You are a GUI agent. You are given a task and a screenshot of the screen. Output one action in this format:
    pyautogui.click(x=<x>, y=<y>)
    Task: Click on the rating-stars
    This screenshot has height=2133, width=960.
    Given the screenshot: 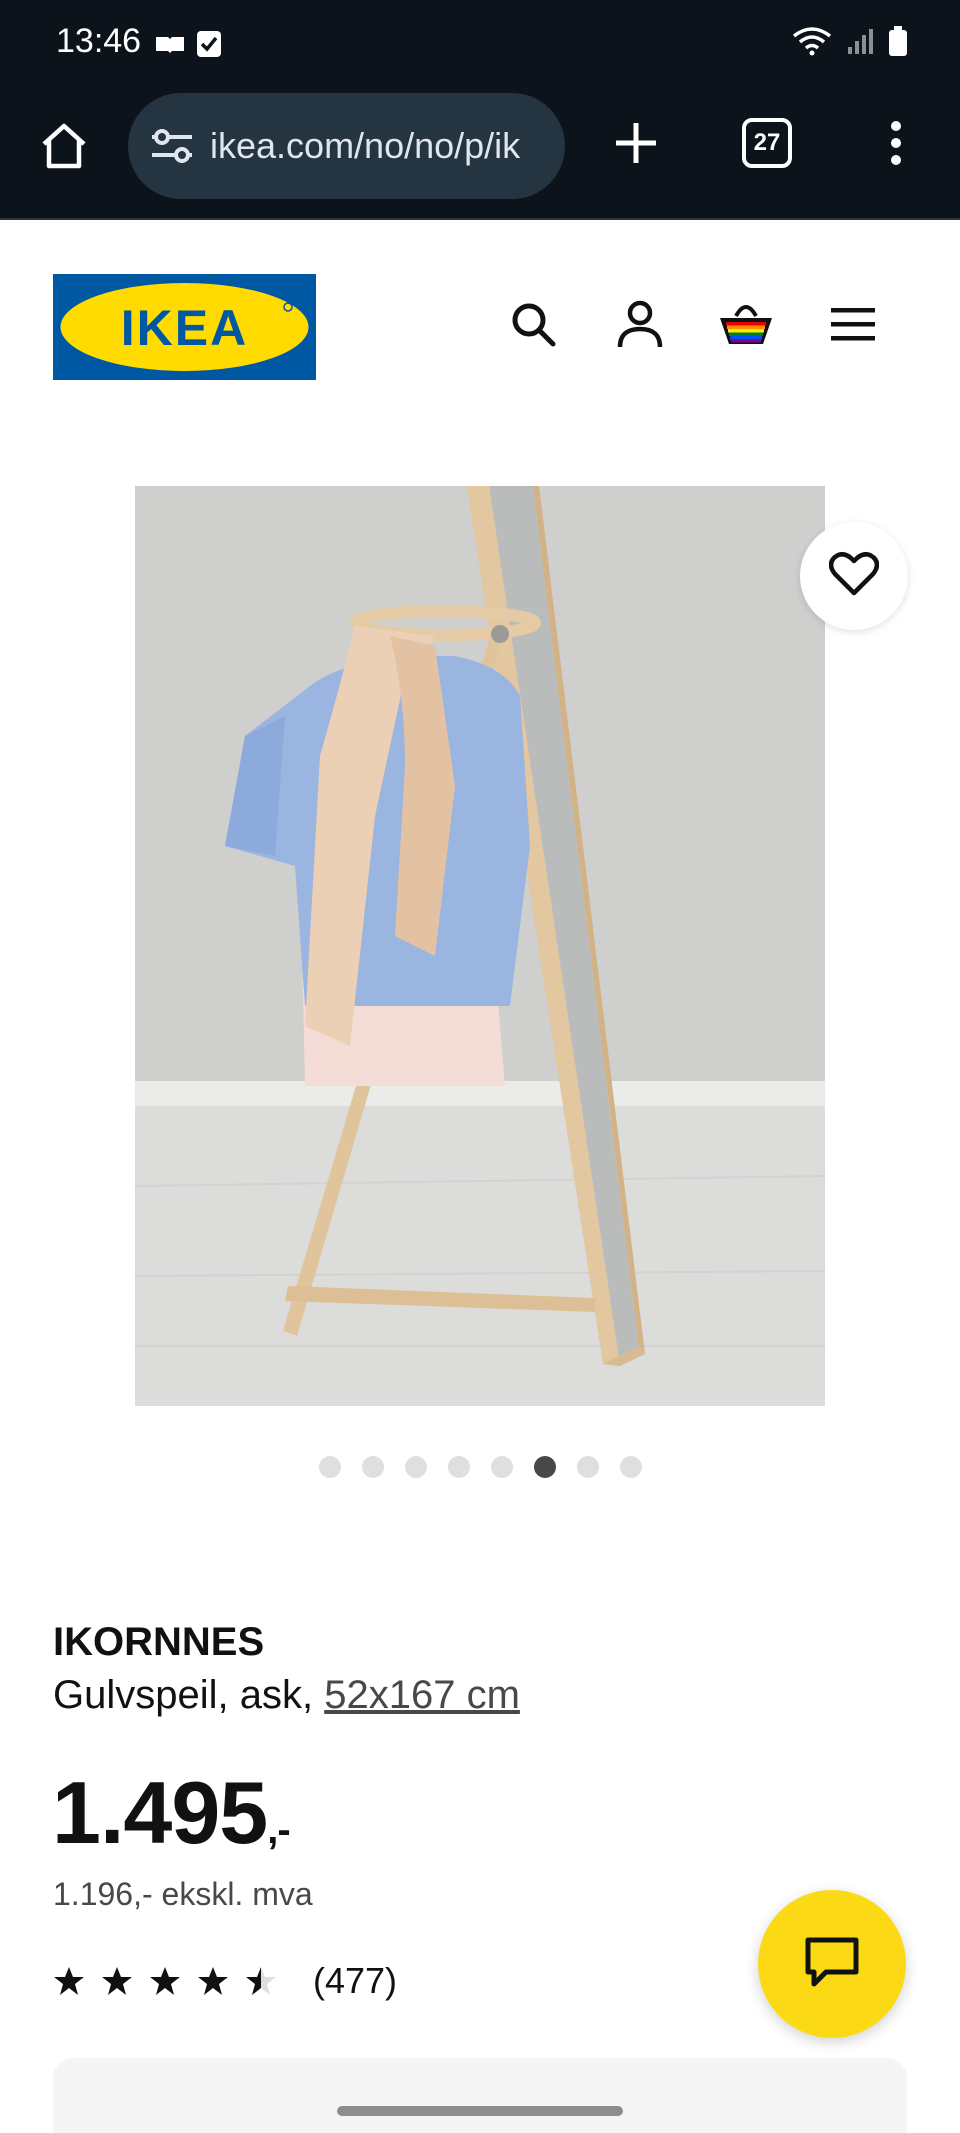 What is the action you would take?
    pyautogui.click(x=165, y=1981)
    